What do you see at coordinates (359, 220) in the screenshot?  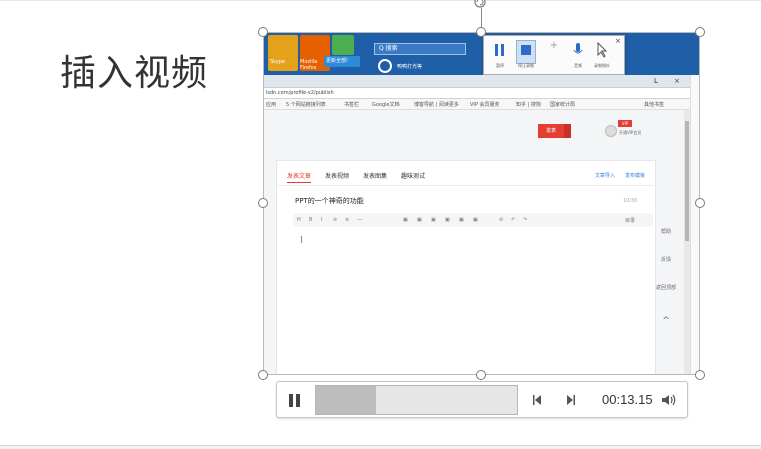 I see `editor-tool: —` at bounding box center [359, 220].